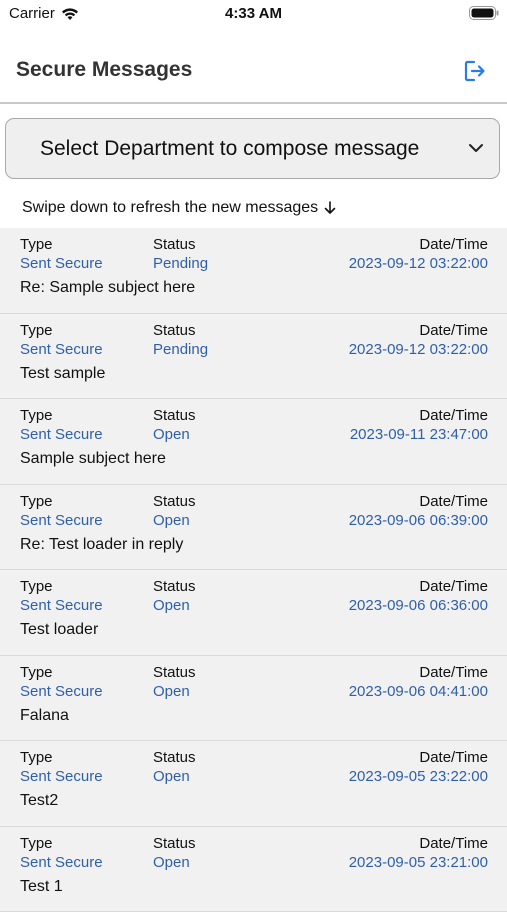  Describe the element at coordinates (107, 288) in the screenshot. I see `message-subject: Re: Sample subject here` at that location.